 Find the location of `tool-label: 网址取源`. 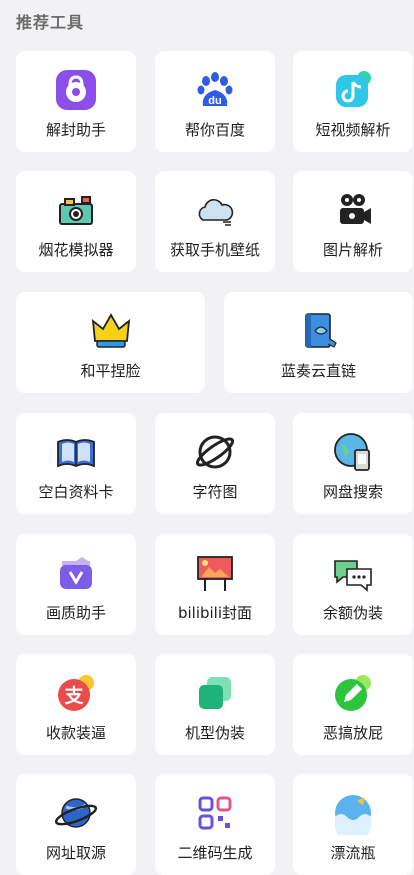

tool-label: 网址取源 is located at coordinates (75, 853).